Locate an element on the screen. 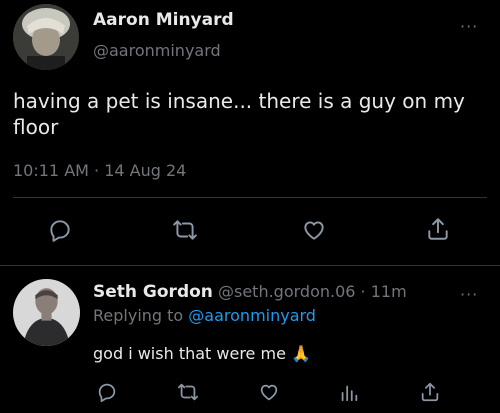  reply-time-ago: 11m is located at coordinates (389, 291).